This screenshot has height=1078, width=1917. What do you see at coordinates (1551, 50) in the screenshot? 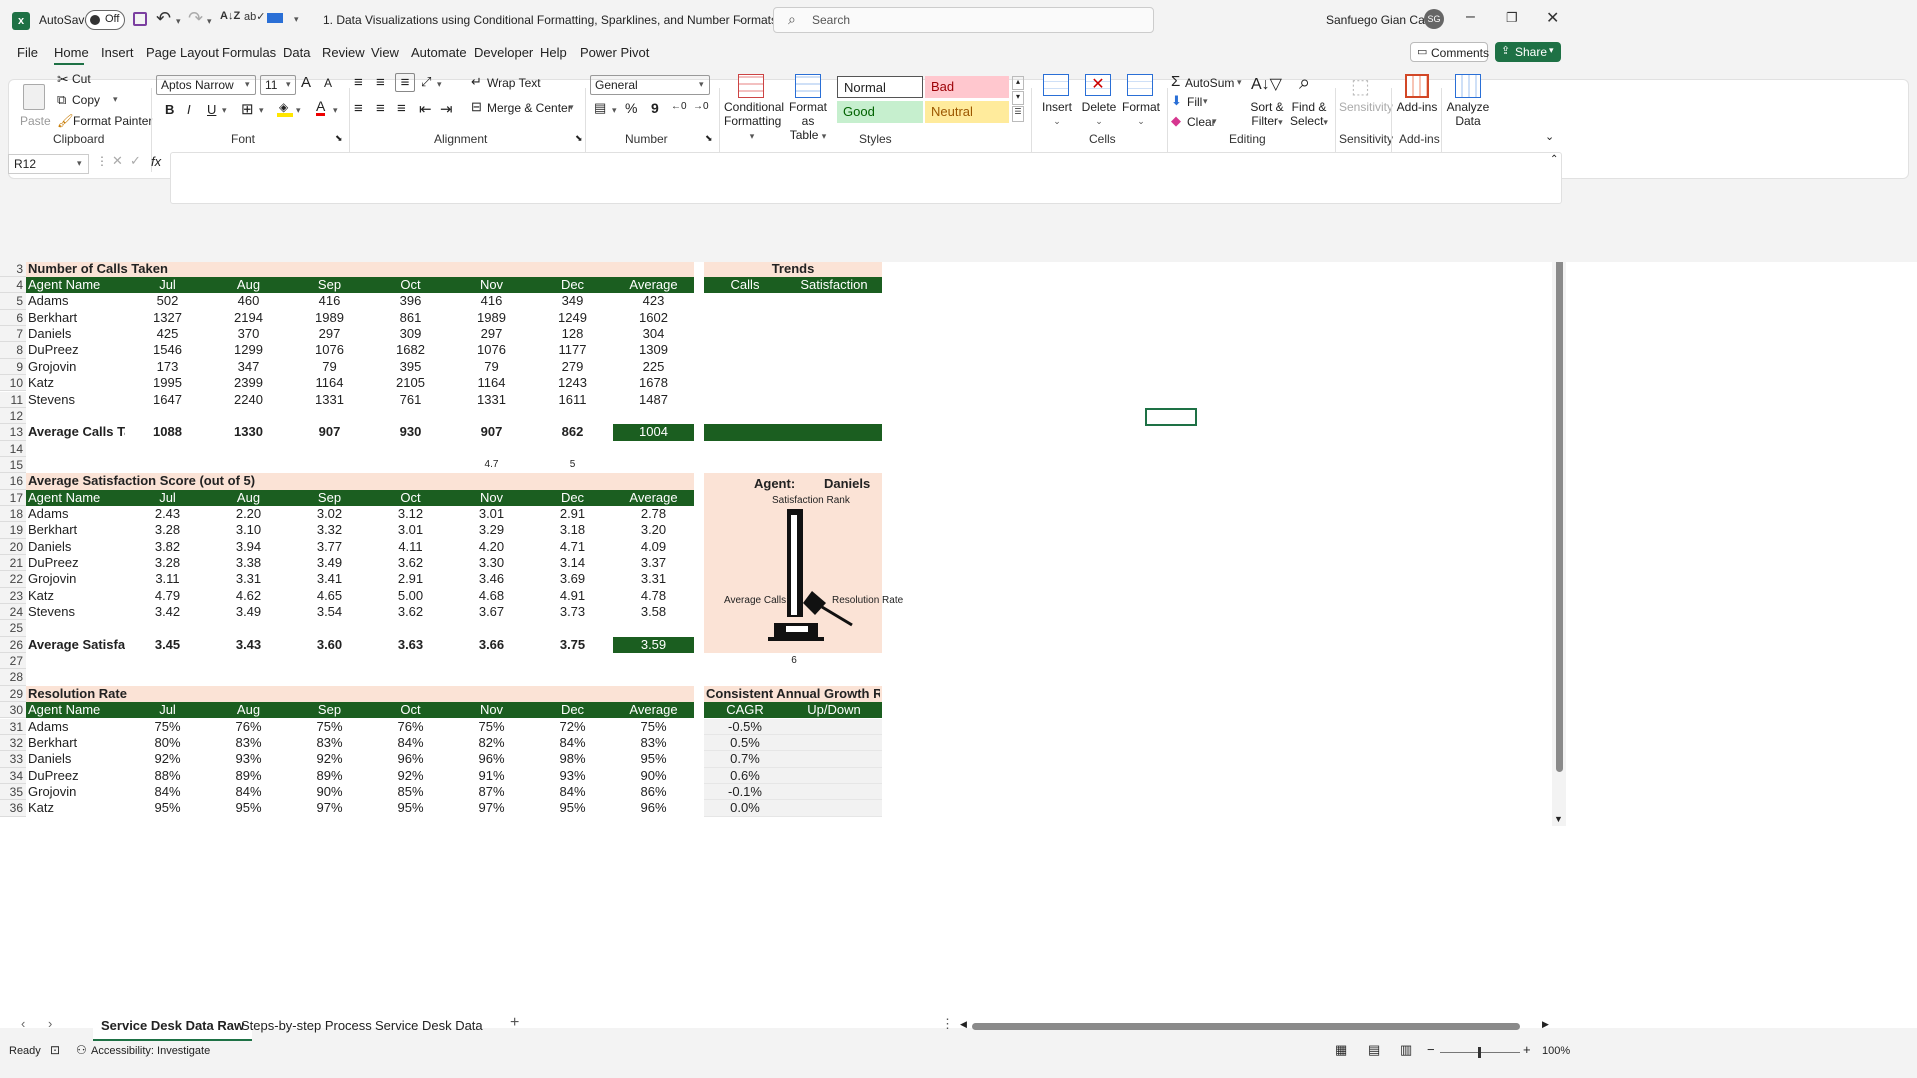
I see `share-dropdown-icon: ▾` at bounding box center [1551, 50].